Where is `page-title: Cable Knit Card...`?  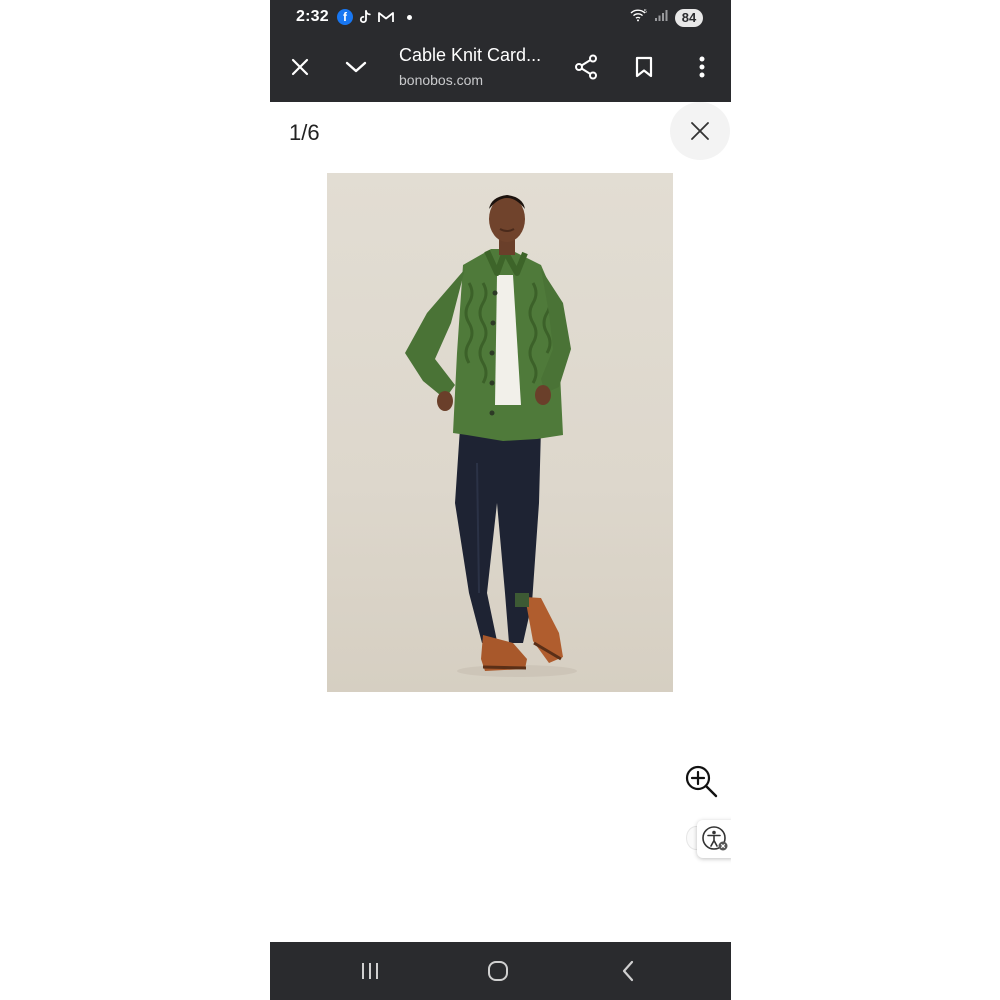
page-title: Cable Knit Card... is located at coordinates (479, 55).